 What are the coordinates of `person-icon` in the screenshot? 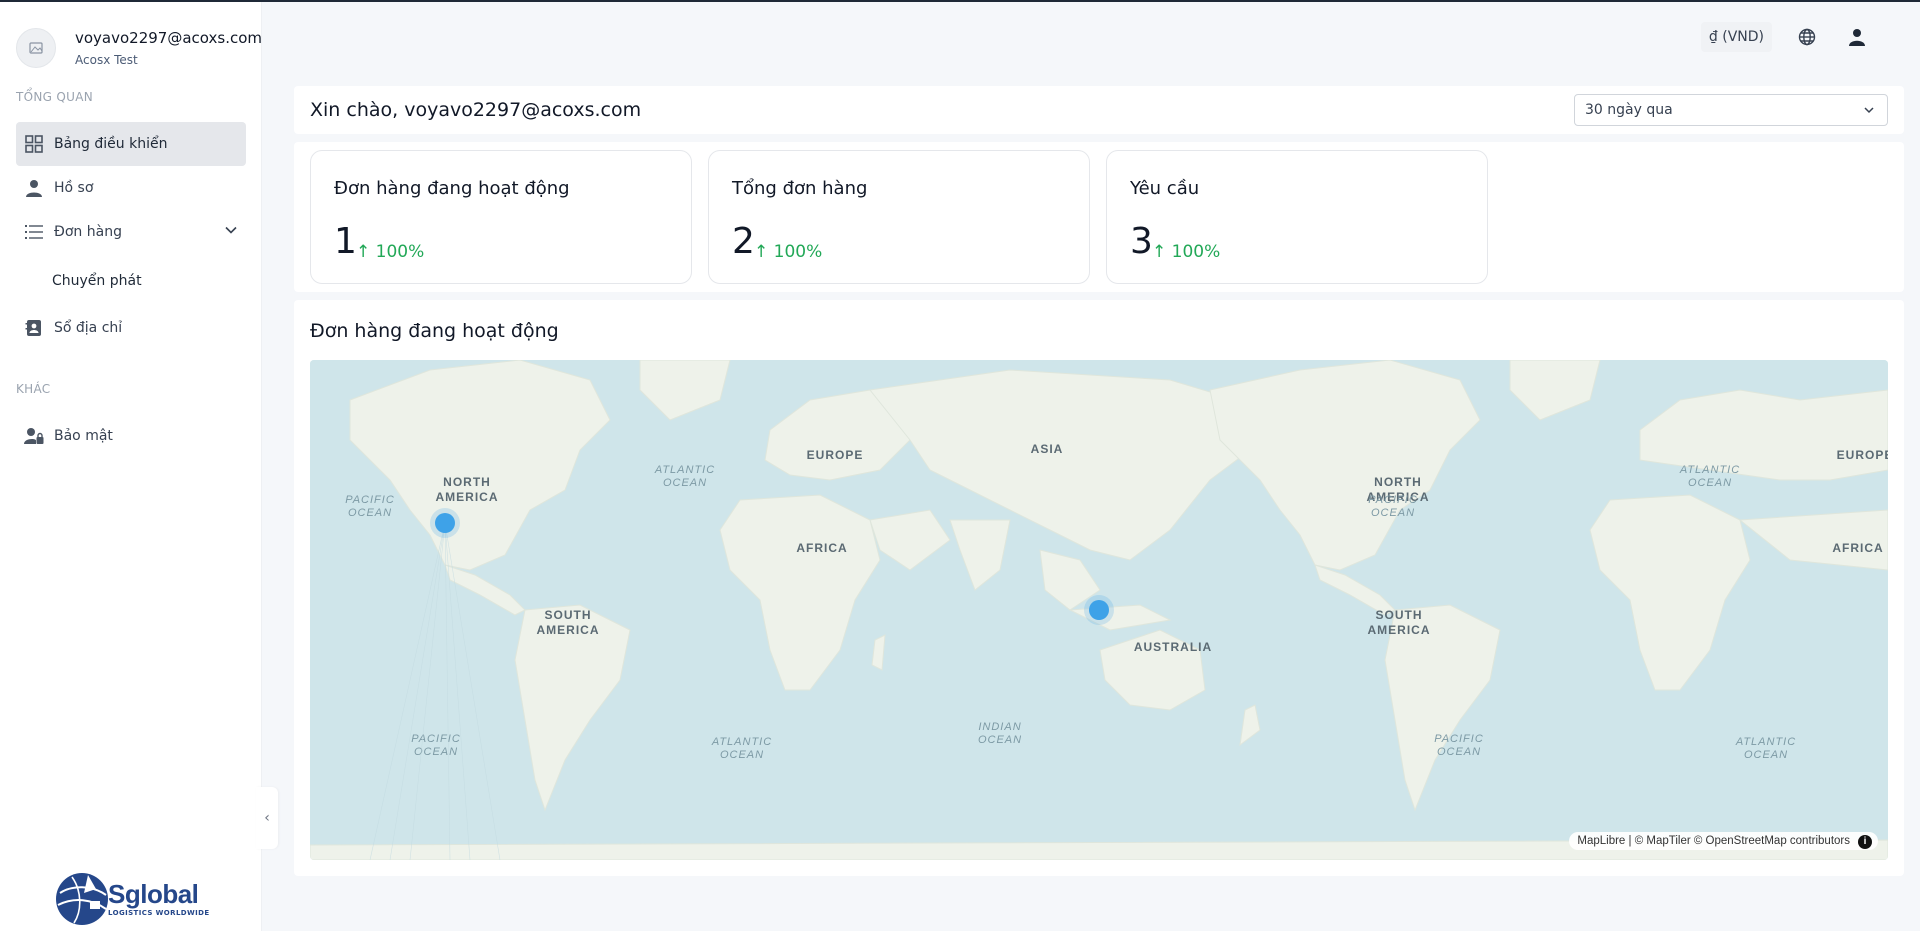 It's located at (34, 188).